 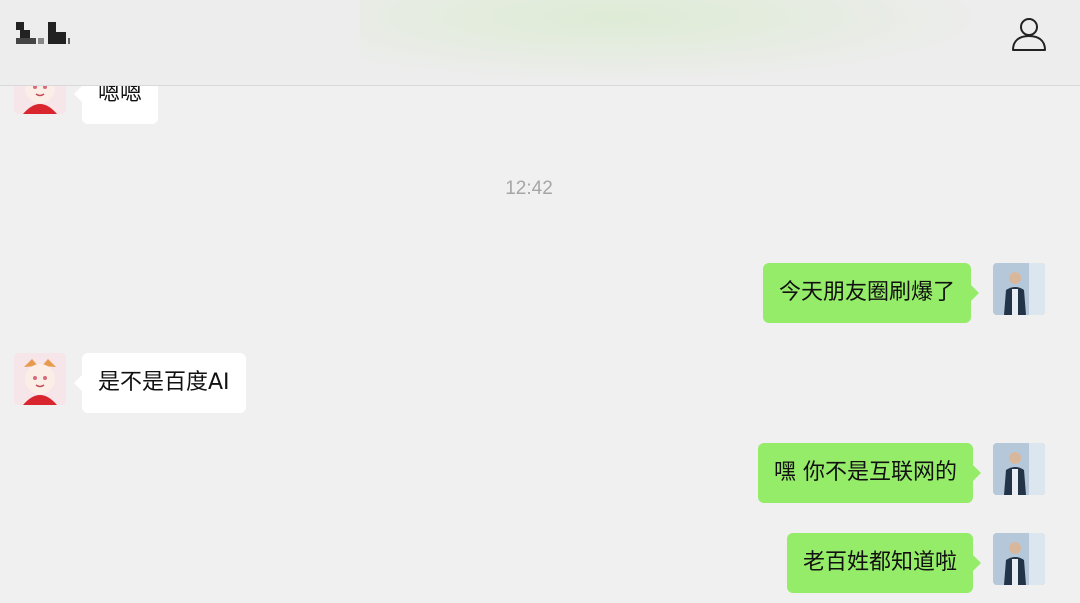 I want to click on chat-header, so click(x=540, y=43).